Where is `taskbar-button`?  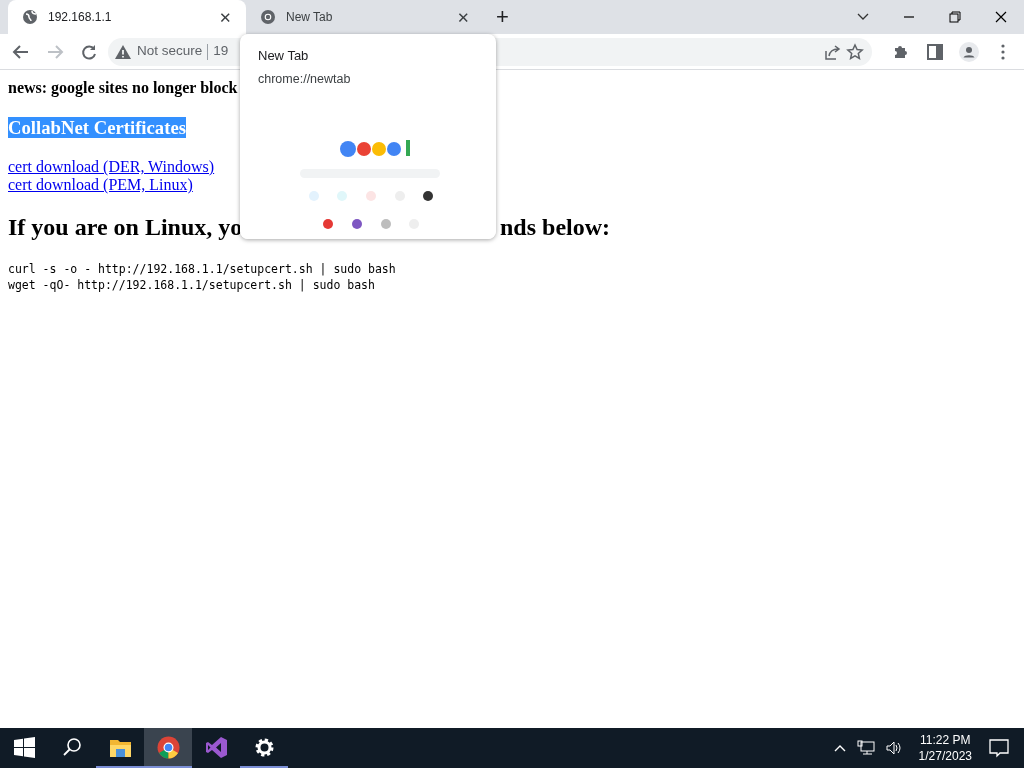 taskbar-button is located at coordinates (168, 748).